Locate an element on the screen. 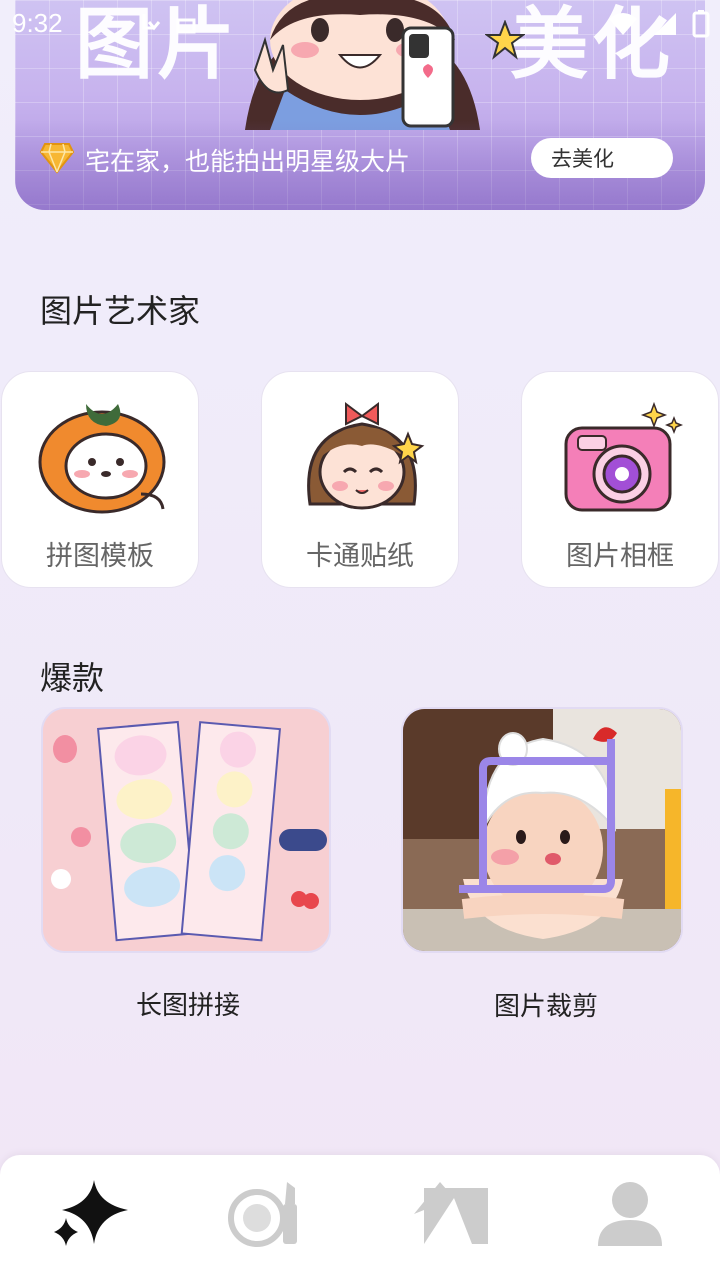  tool-label: 拼图模板 is located at coordinates (100, 556).